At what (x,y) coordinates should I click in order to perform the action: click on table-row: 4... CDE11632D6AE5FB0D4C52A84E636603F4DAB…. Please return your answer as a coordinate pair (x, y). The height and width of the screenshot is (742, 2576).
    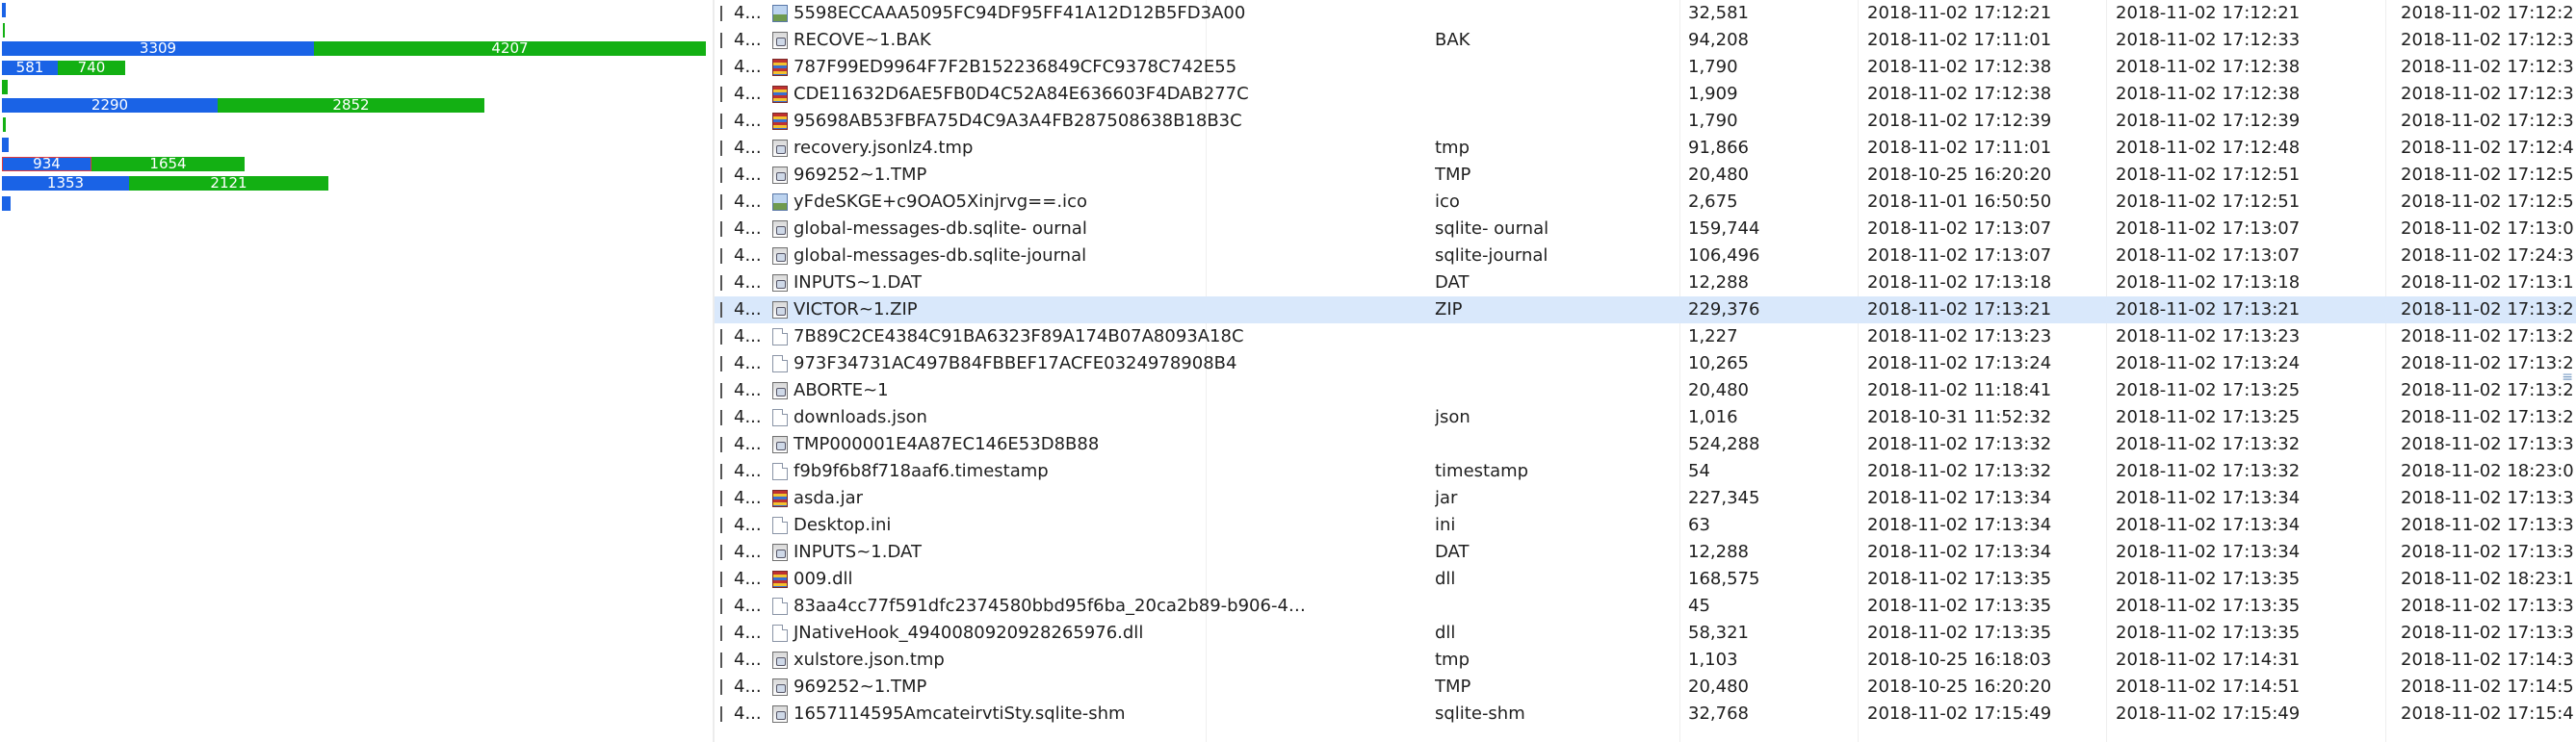
    Looking at the image, I should click on (1645, 95).